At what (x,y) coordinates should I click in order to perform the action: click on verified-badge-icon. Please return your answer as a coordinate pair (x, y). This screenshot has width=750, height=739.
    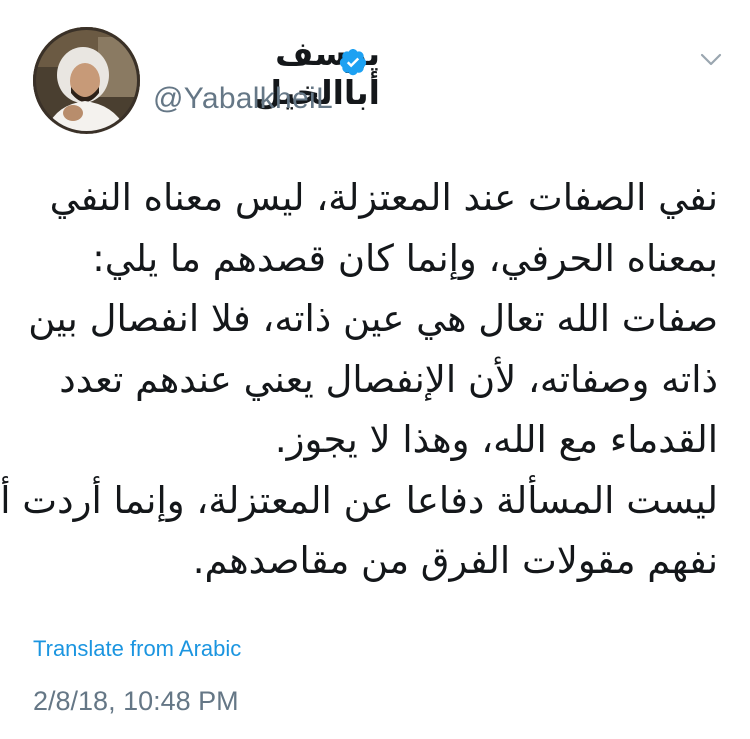
    Looking at the image, I should click on (353, 62).